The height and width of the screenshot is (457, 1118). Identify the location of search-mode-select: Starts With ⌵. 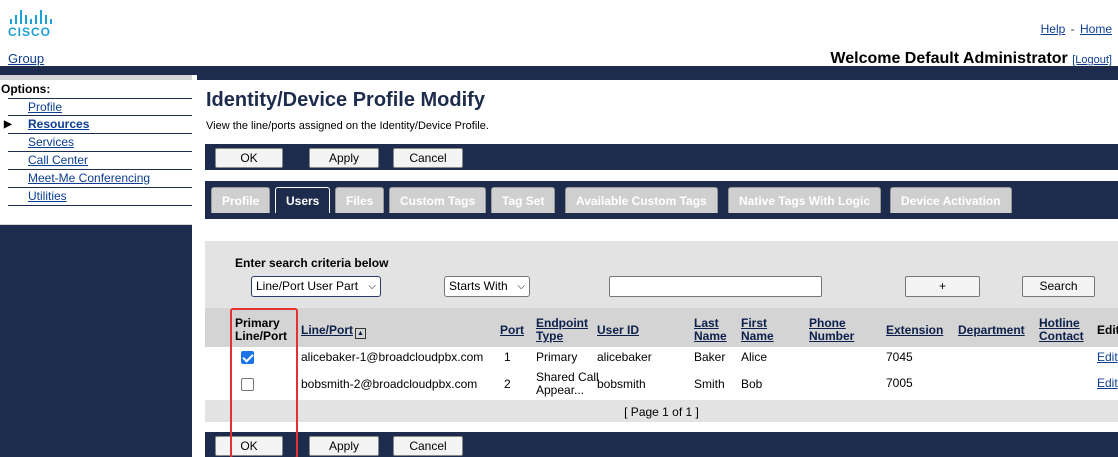
(487, 286).